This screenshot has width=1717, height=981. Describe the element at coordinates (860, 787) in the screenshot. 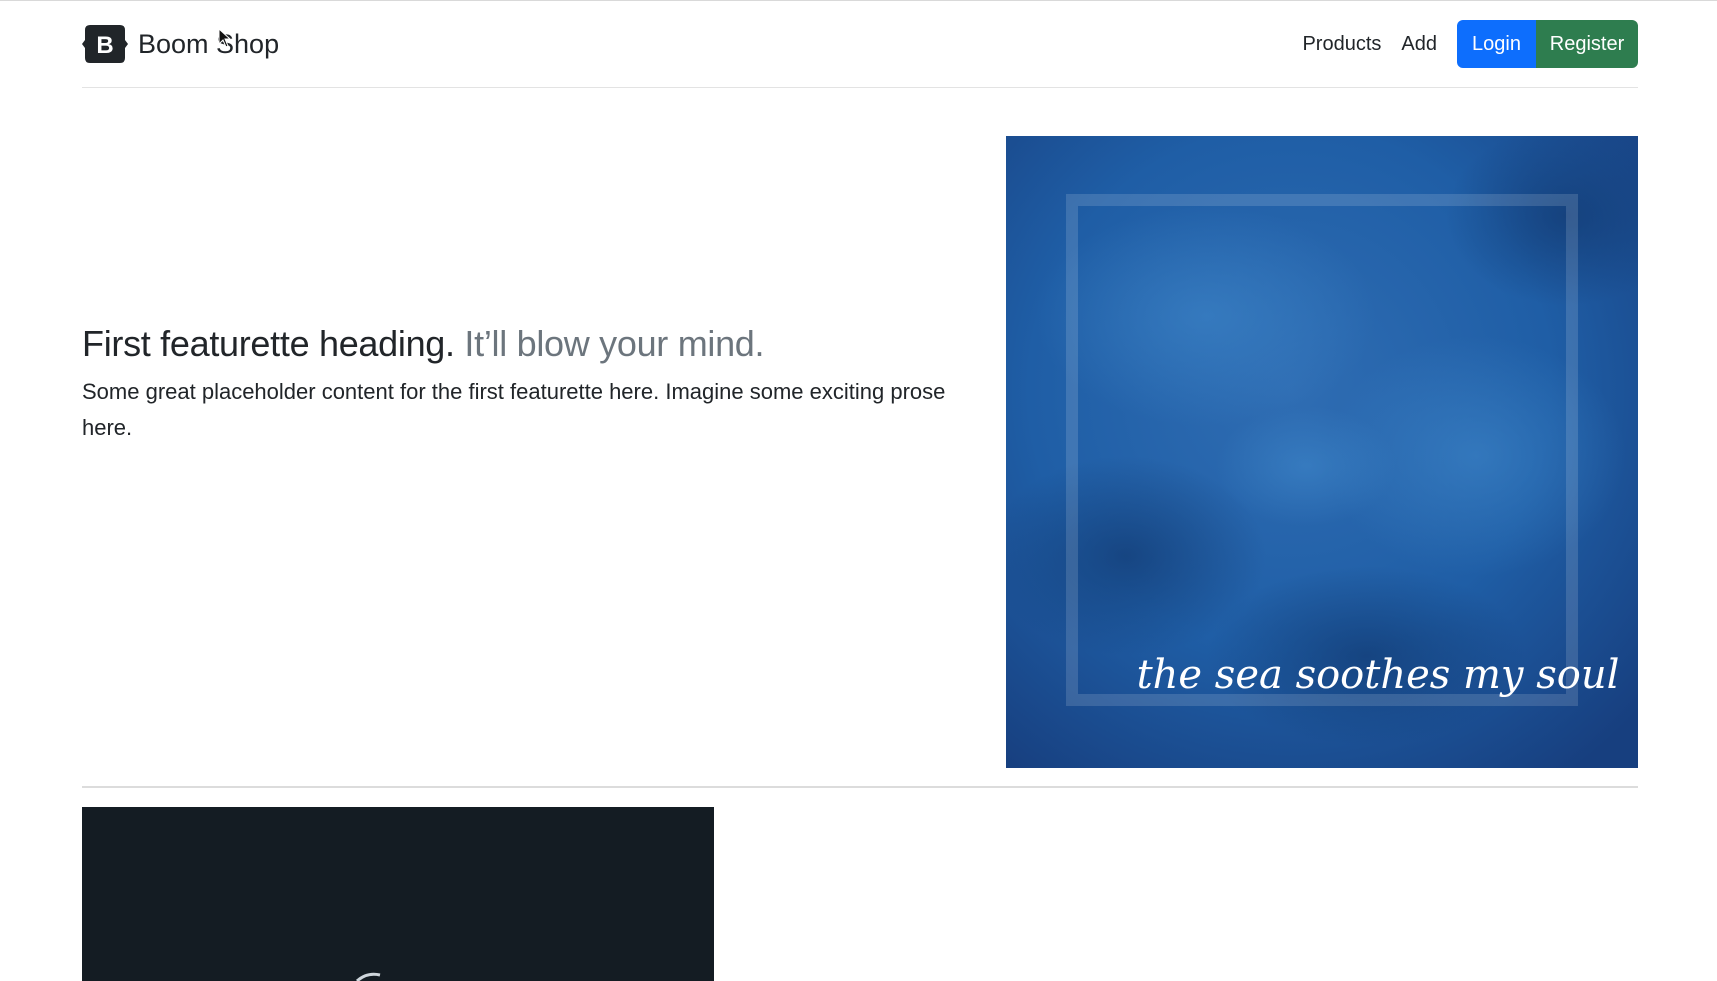

I see `section-divider` at that location.